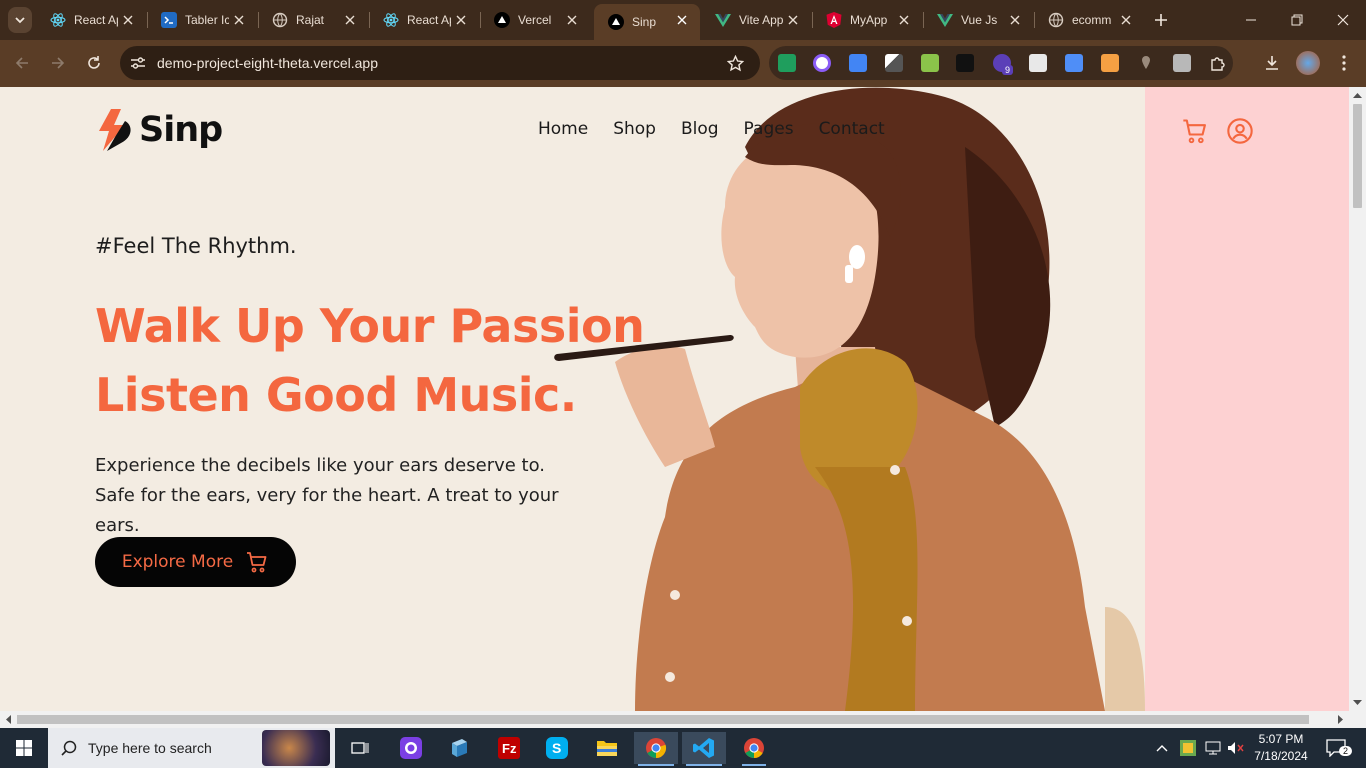 This screenshot has height=768, width=1366. What do you see at coordinates (1281, 748) in the screenshot?
I see `taskbar-clock: 5:07 PM 7/18/2024` at bounding box center [1281, 748].